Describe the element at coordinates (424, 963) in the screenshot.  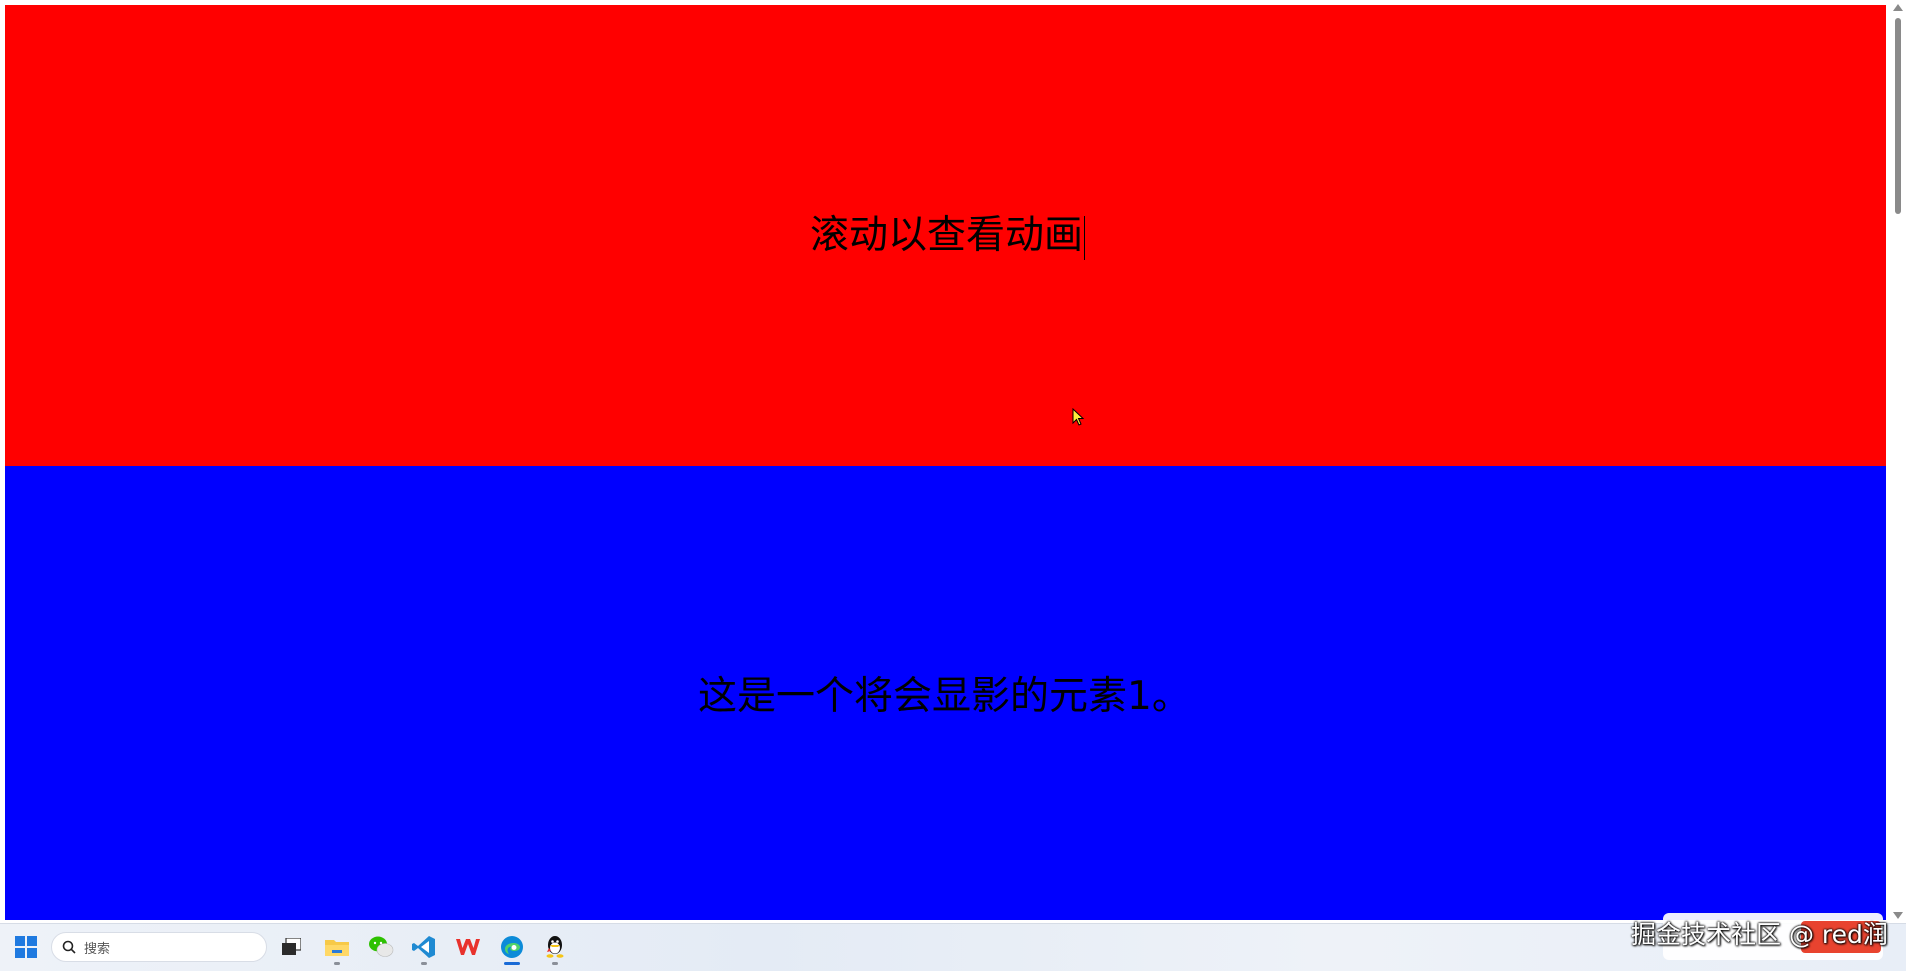
I see `vscode-indicator` at that location.